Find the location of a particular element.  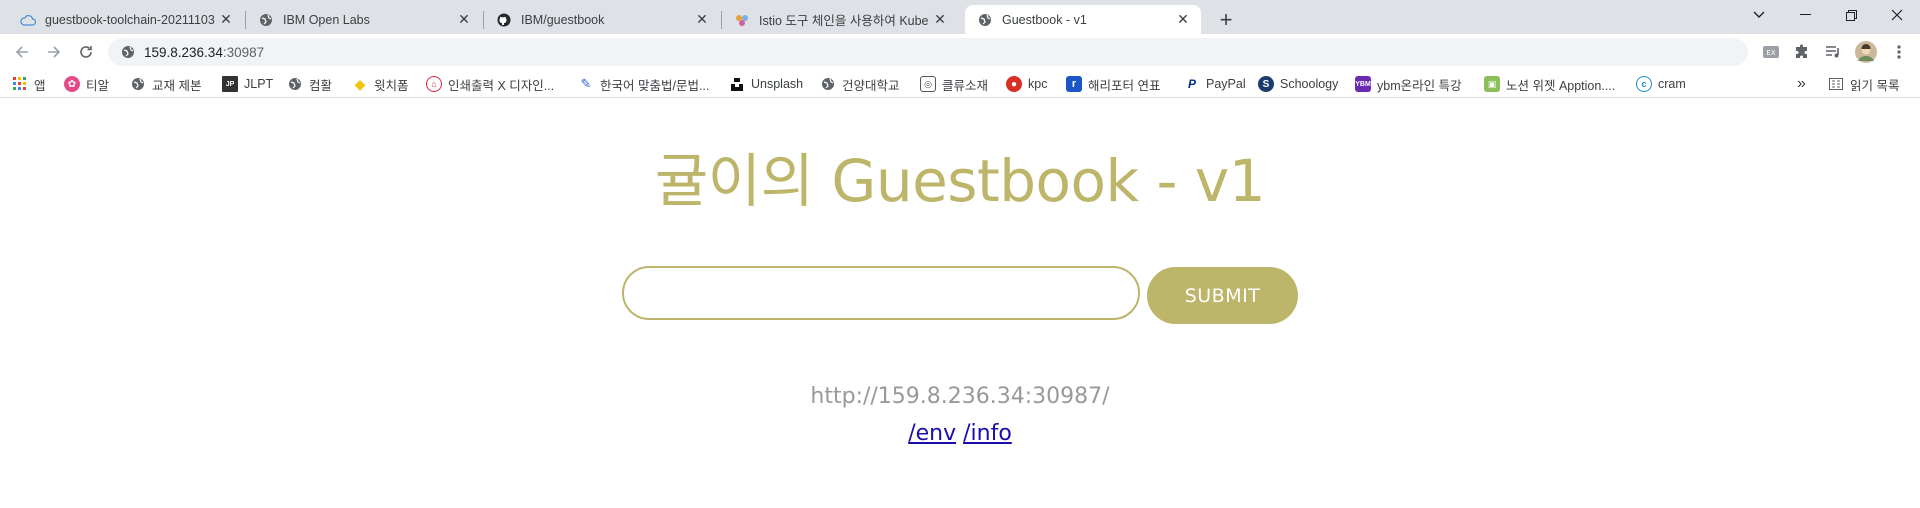

tab-title: Istio 도구 체인을 사용하여 Kube is located at coordinates (844, 21).